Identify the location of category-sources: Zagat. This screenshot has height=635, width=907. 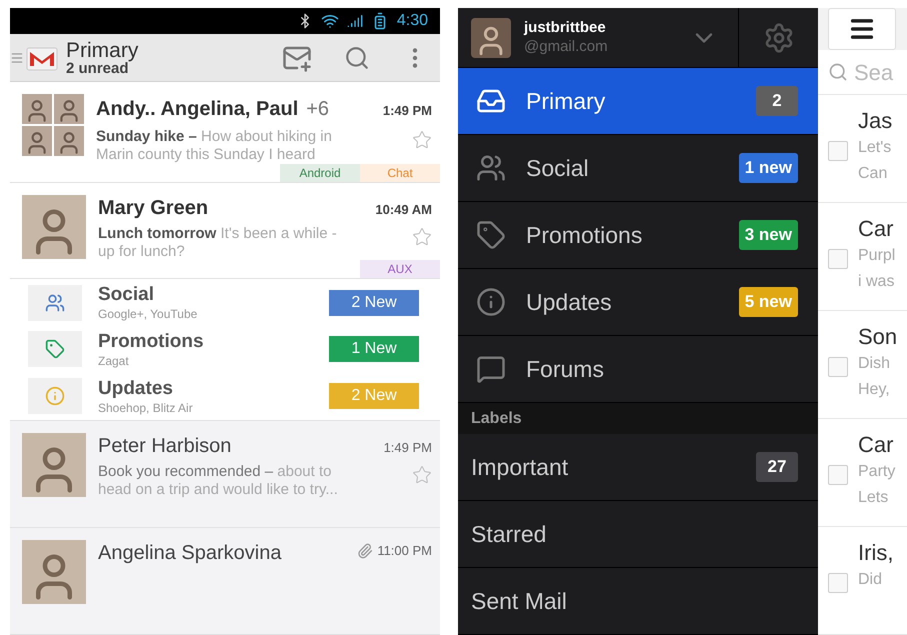
(114, 361).